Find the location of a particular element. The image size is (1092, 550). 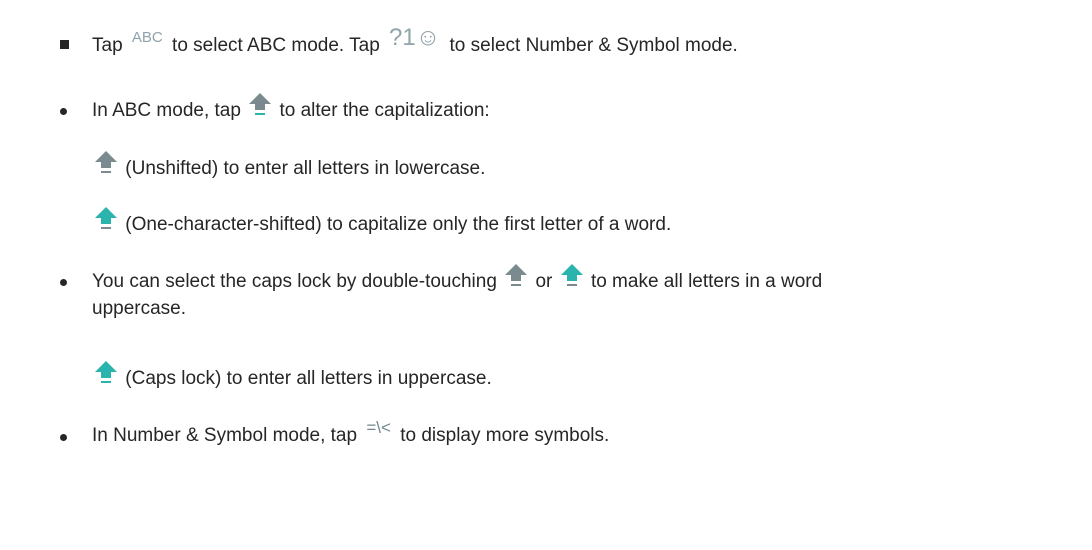

abc-mode-text: to select ABC mode. Tap is located at coordinates (276, 45).